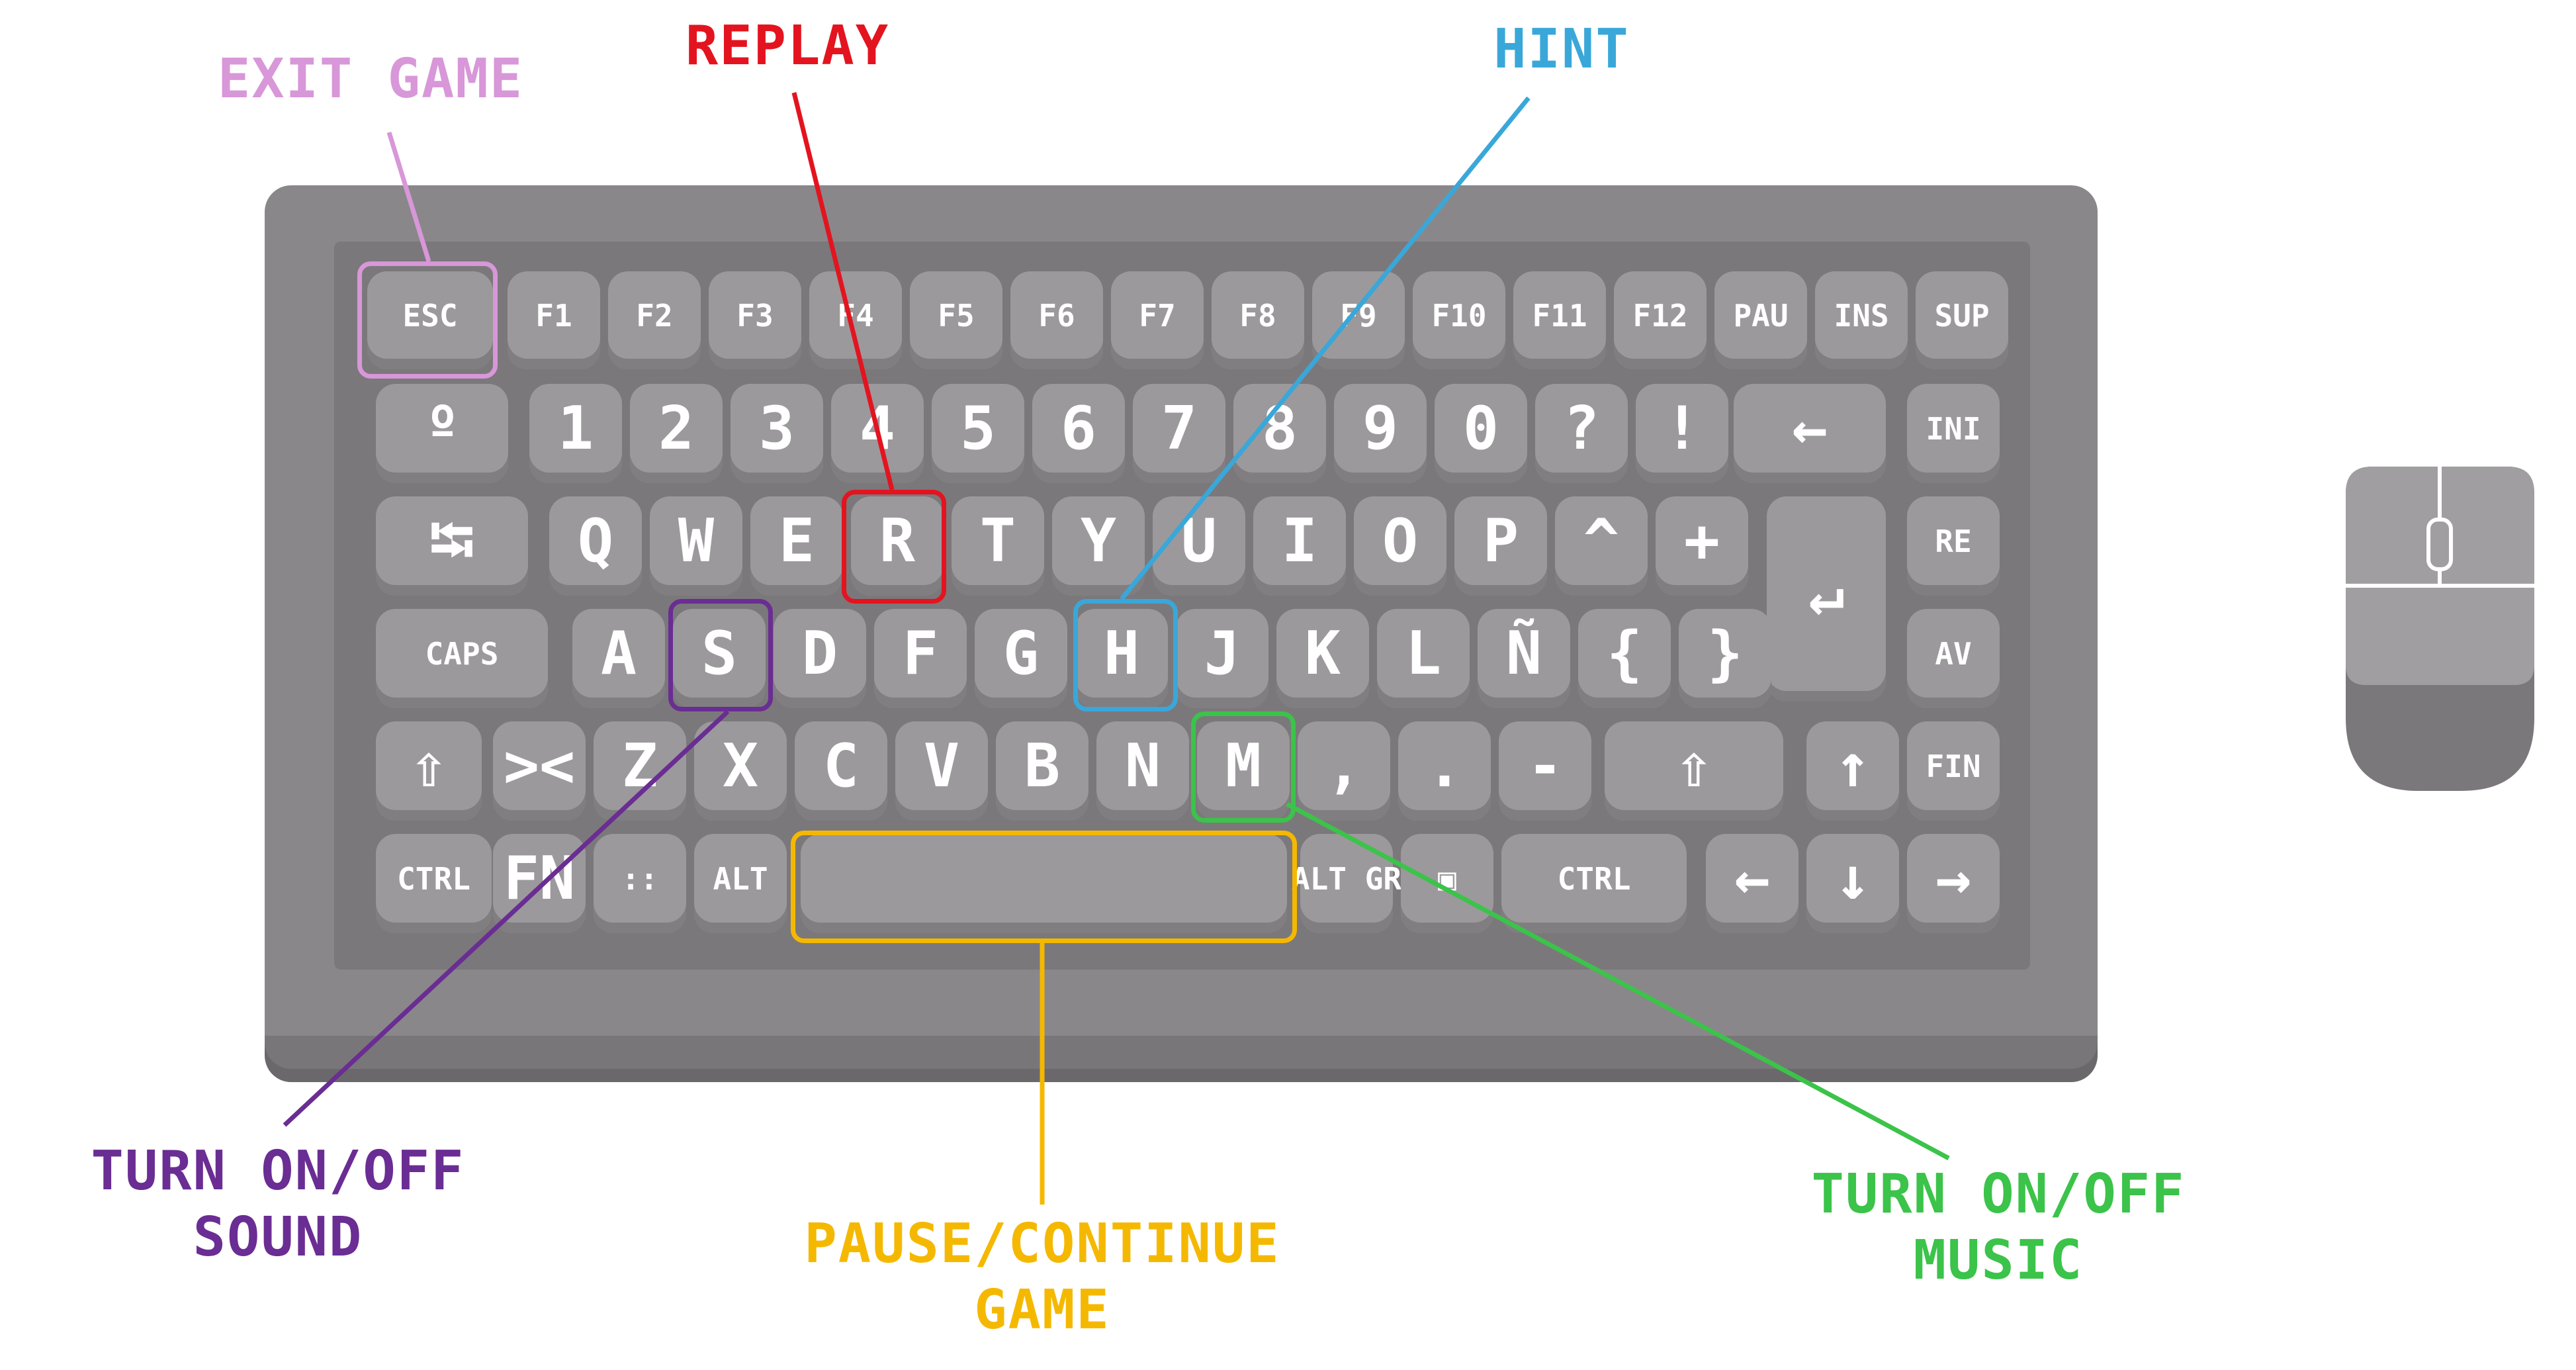  What do you see at coordinates (1042, 1277) in the screenshot?
I see `pause-continue-label: PAUSE/CONTINUE GAME` at bounding box center [1042, 1277].